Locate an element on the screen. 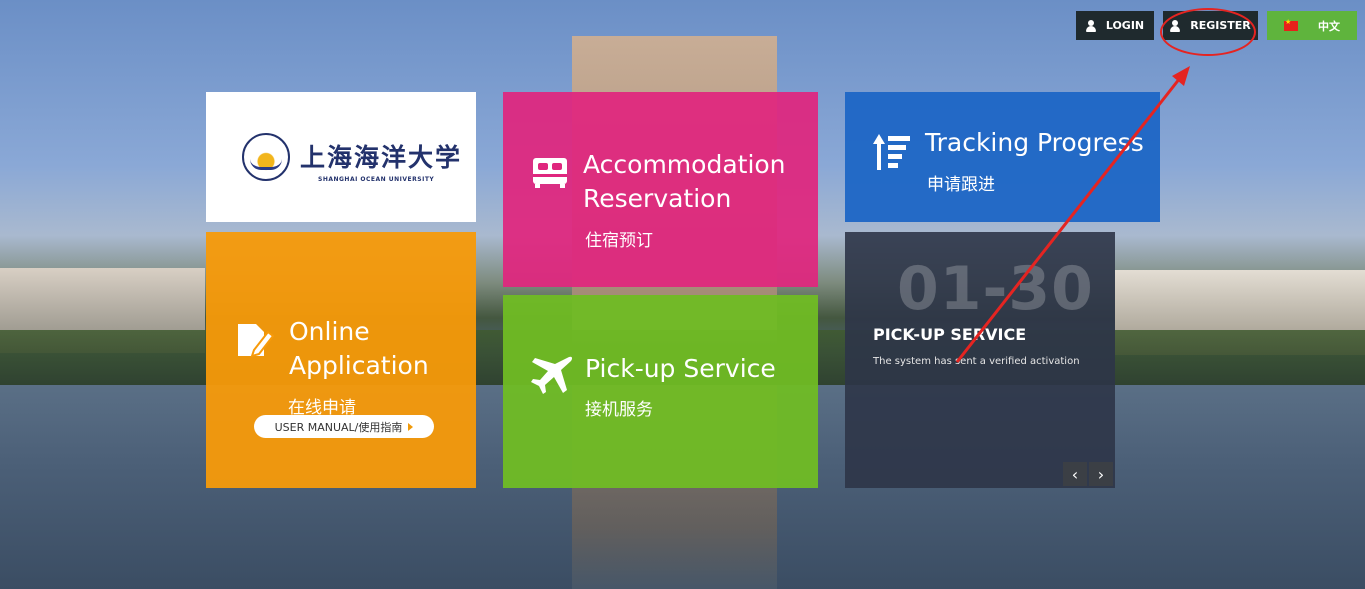 This screenshot has height=589, width=1365. annotation-arrow is located at coordinates (1072, 214).